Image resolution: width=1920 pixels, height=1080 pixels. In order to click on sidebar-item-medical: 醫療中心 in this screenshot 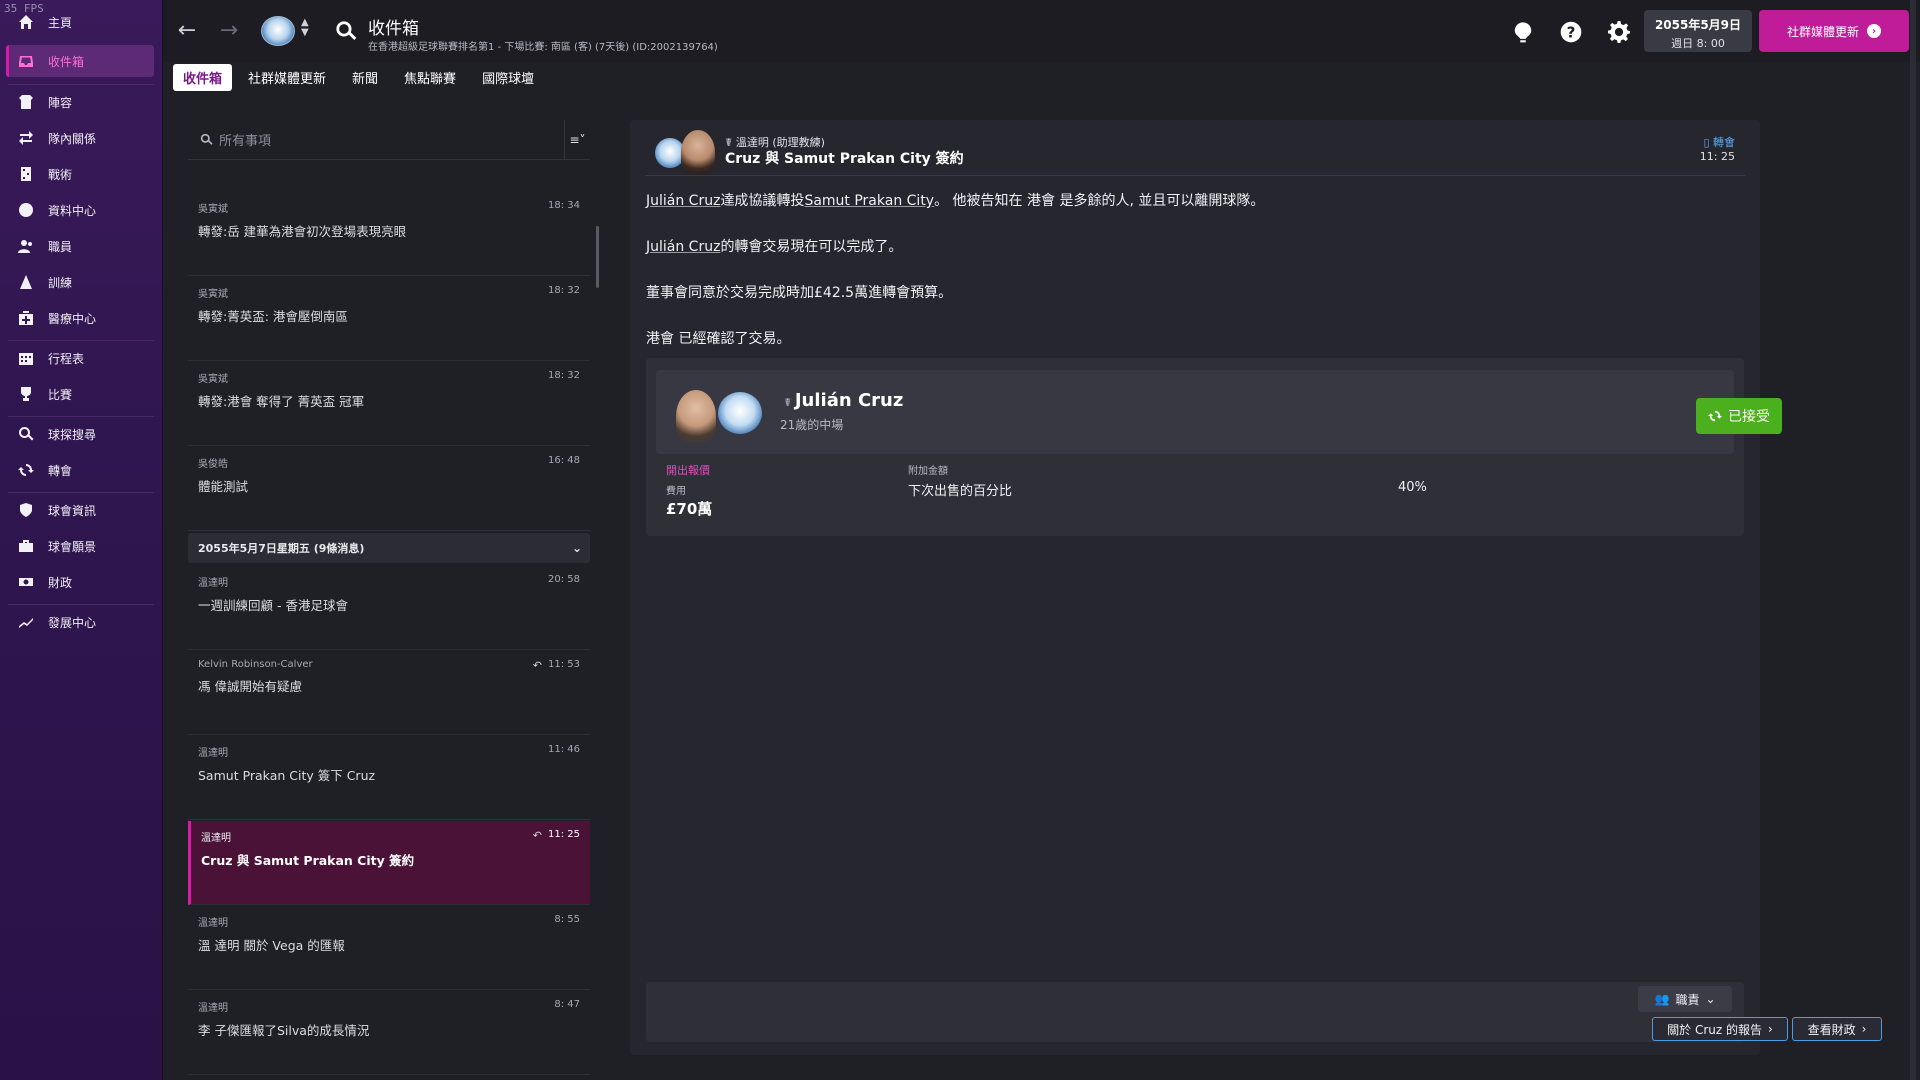, I will do `click(80, 318)`.